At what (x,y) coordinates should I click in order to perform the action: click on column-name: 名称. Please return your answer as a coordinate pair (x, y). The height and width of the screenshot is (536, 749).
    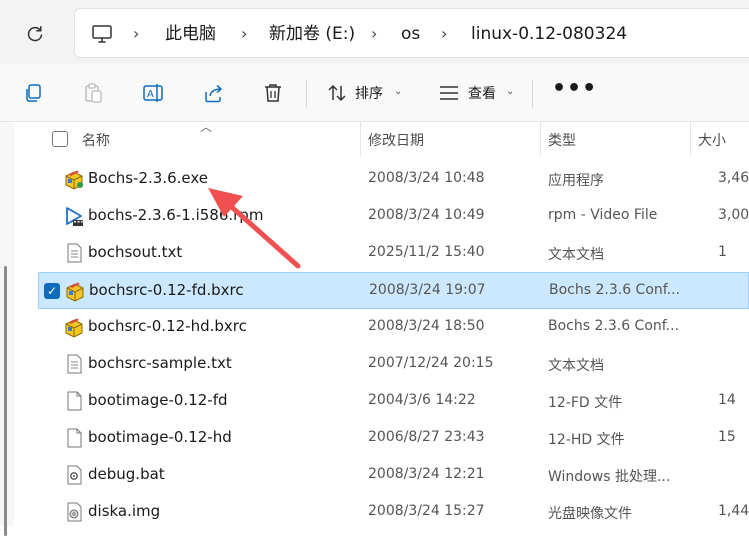
    Looking at the image, I should click on (96, 140).